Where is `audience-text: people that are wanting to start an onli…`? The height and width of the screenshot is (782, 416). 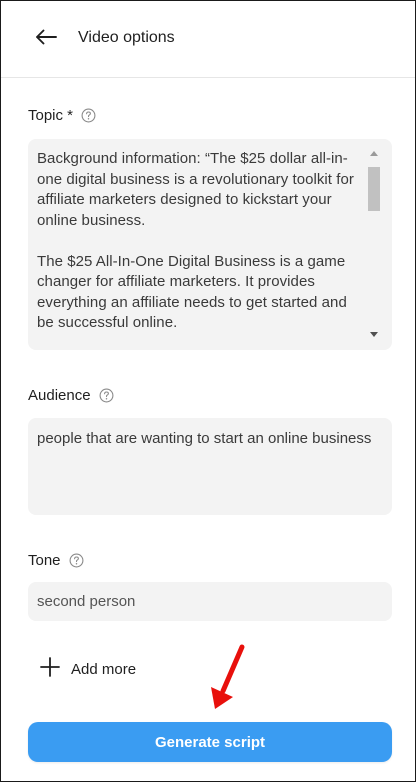 audience-text: people that are wanting to start an onli… is located at coordinates (204, 438).